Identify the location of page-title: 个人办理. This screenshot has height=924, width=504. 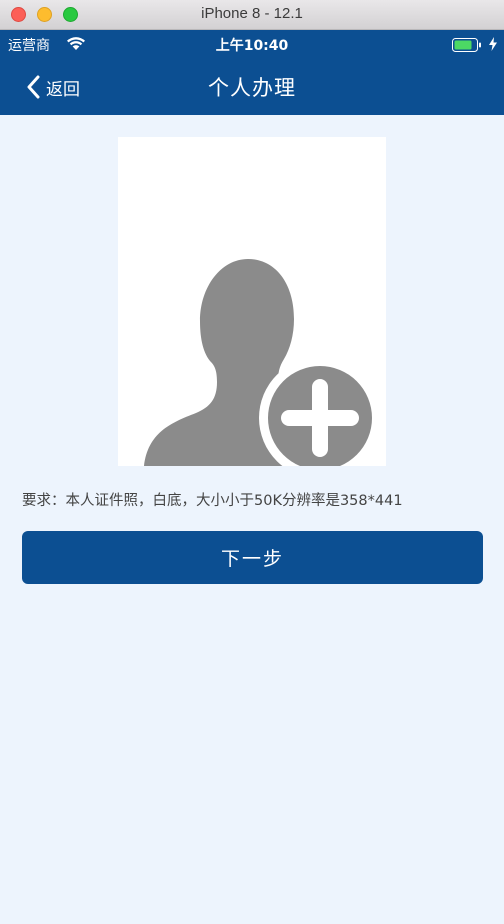
(252, 88).